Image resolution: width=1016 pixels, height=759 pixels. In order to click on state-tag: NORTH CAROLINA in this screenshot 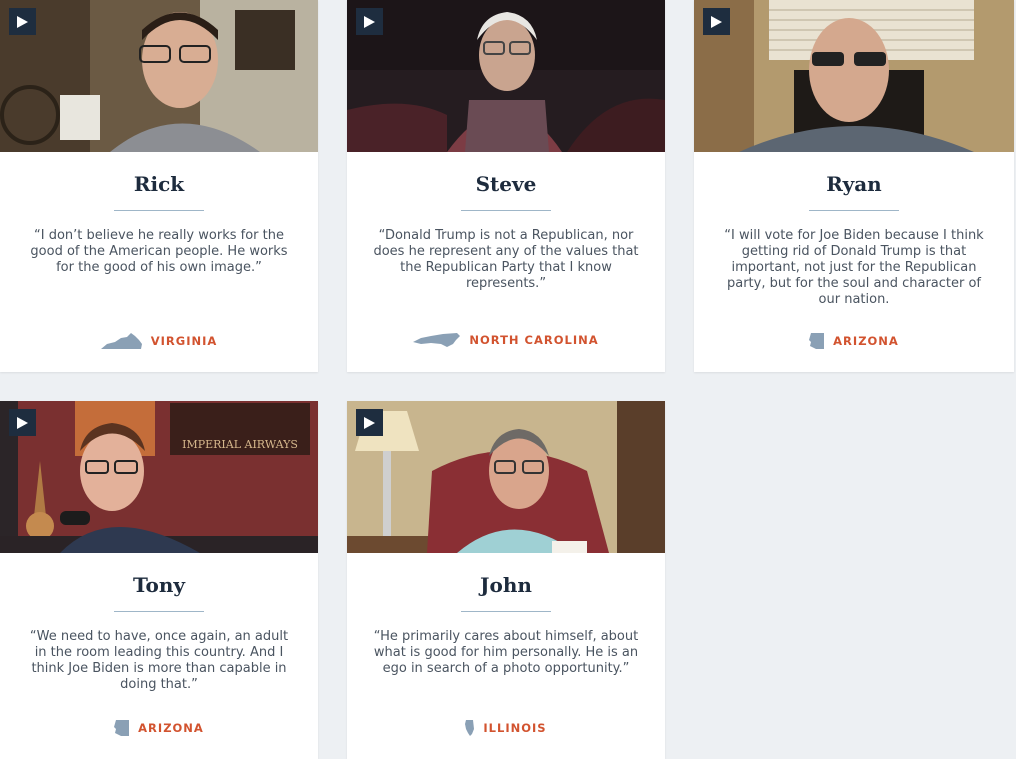, I will do `click(506, 340)`.